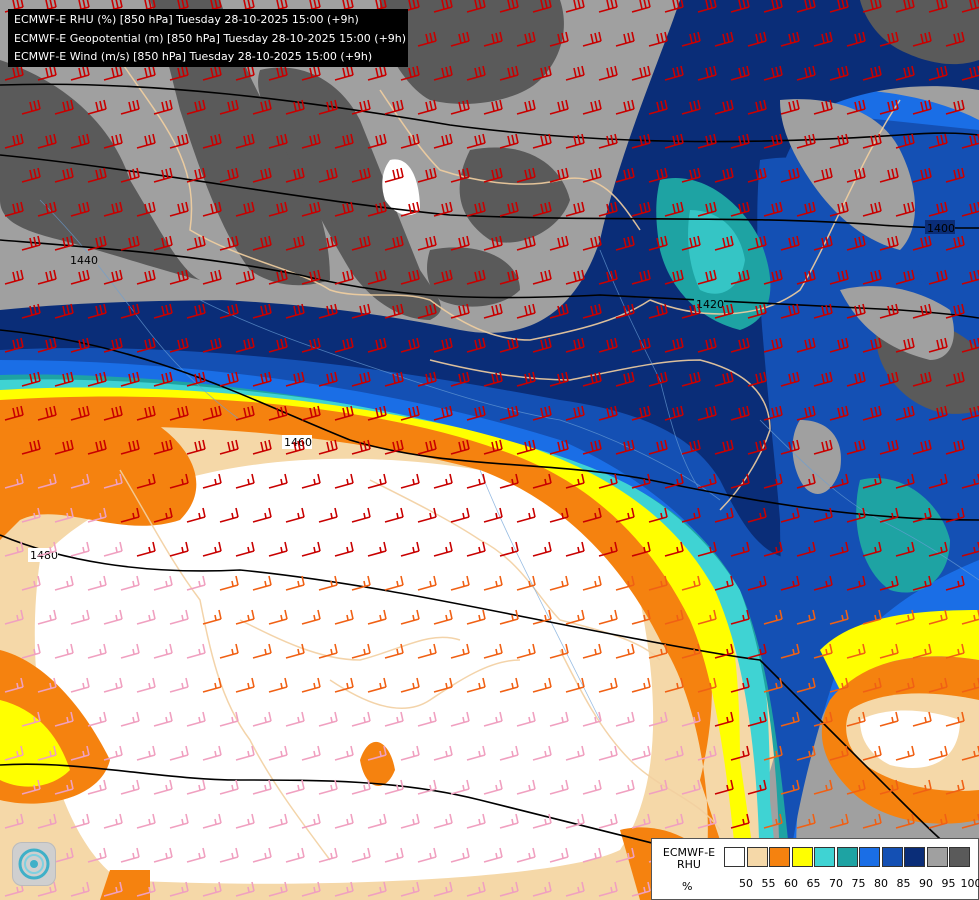 The image size is (979, 900). I want to click on legend-title: ECMWF-E RHU, so click(689, 858).